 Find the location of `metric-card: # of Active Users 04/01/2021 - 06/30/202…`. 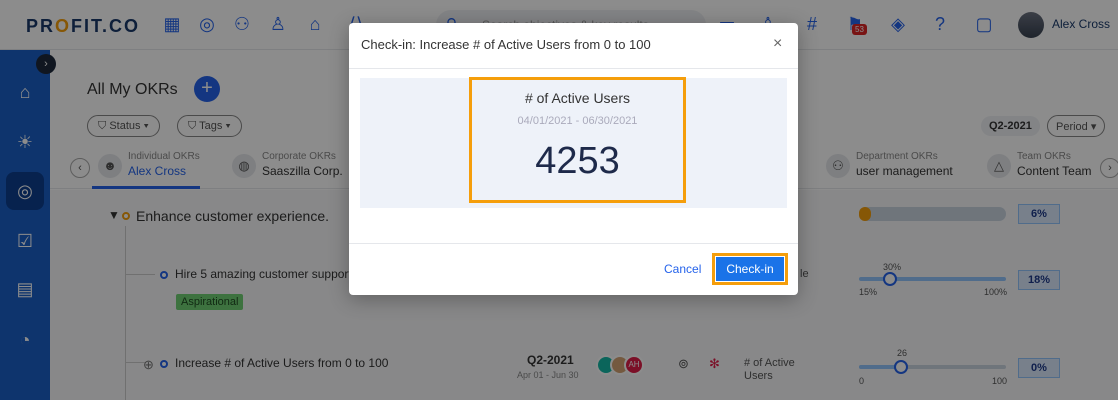

metric-card: # of Active Users 04/01/2021 - 06/30/202… is located at coordinates (577, 140).